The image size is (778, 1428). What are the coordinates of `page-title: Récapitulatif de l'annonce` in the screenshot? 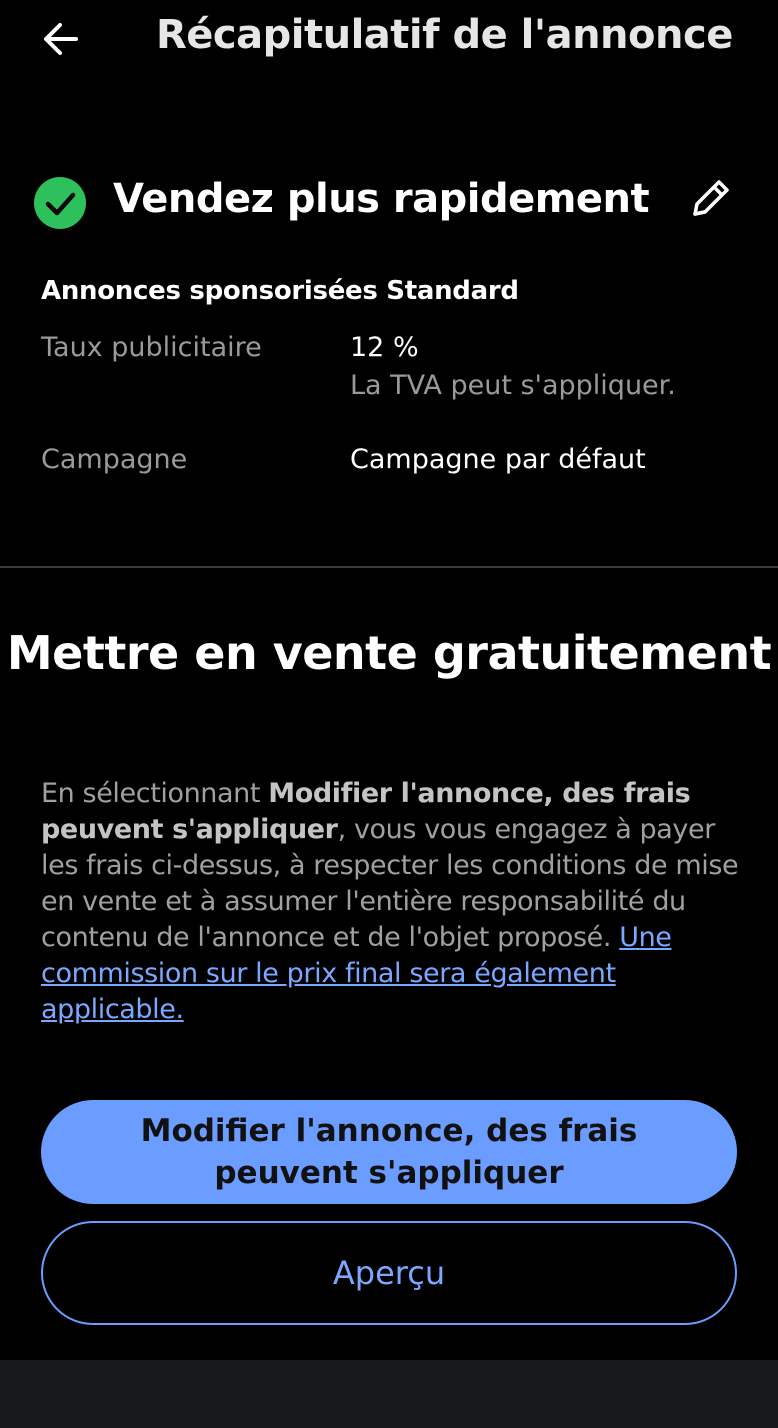 It's located at (444, 35).